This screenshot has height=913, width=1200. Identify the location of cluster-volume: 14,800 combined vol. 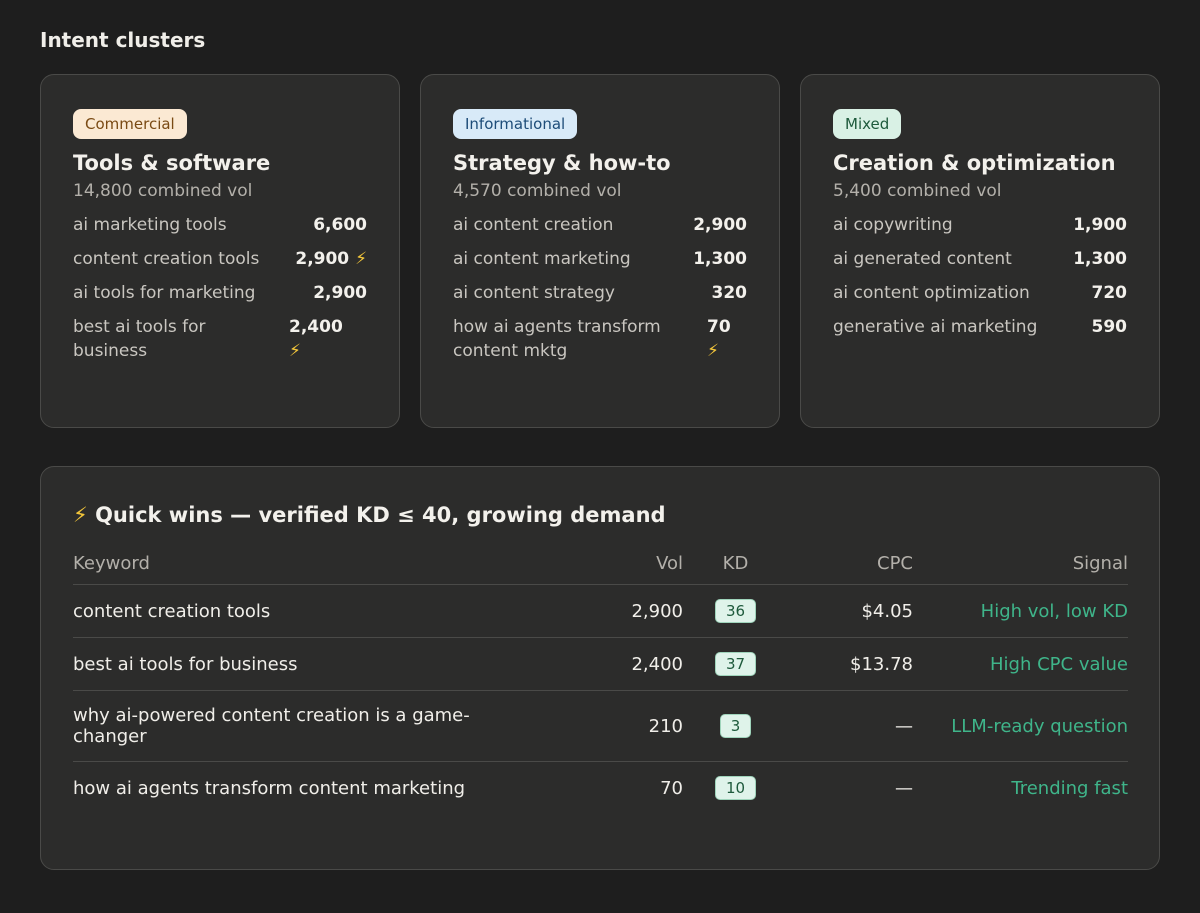
(163, 191).